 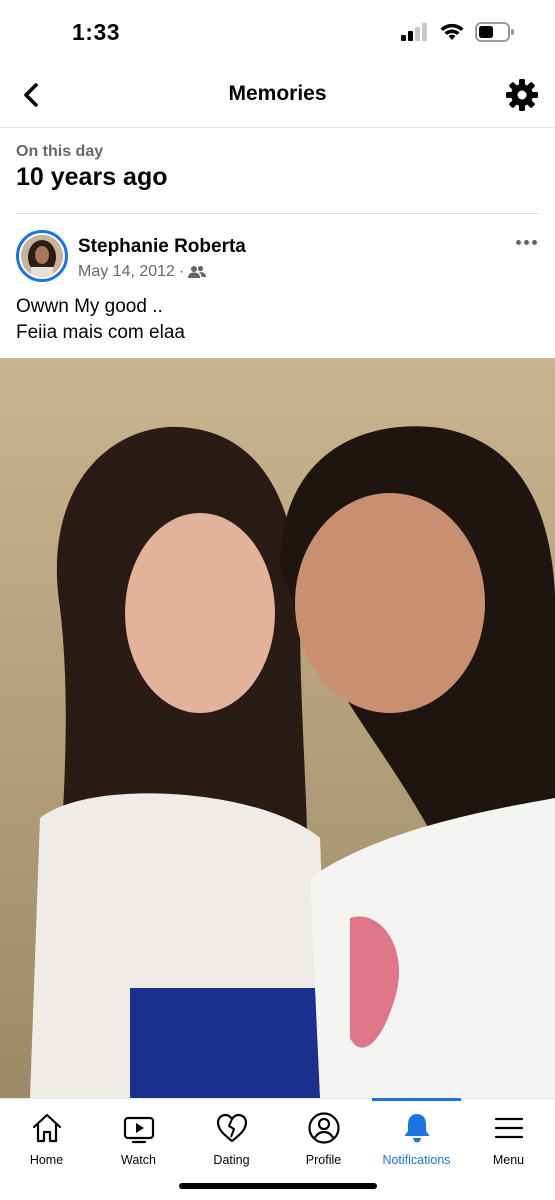 What do you see at coordinates (89, 306) in the screenshot?
I see `post-text-line: Owwn My good ..` at bounding box center [89, 306].